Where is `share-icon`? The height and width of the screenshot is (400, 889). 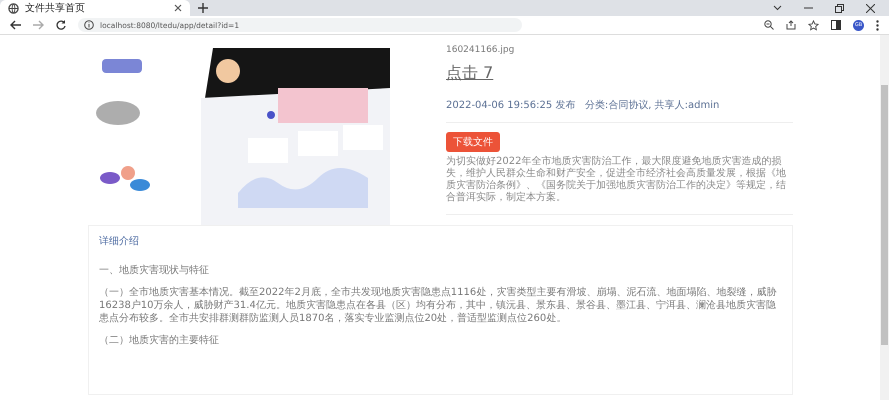 share-icon is located at coordinates (791, 25).